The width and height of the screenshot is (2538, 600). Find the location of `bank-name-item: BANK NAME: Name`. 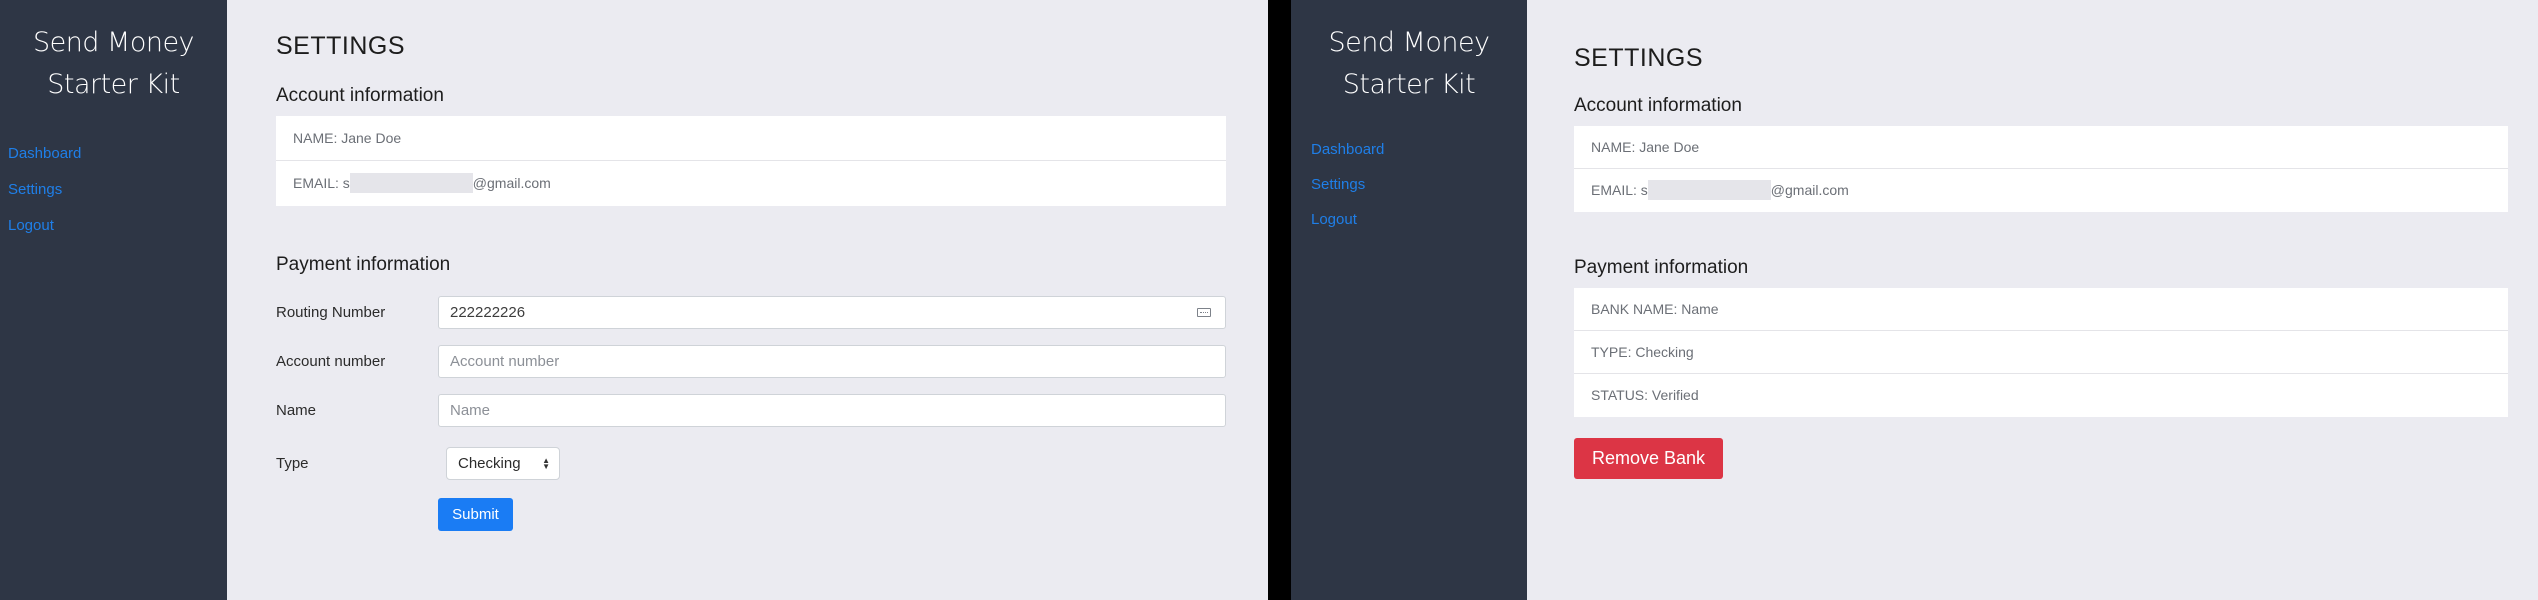

bank-name-item: BANK NAME: Name is located at coordinates (2041, 309).